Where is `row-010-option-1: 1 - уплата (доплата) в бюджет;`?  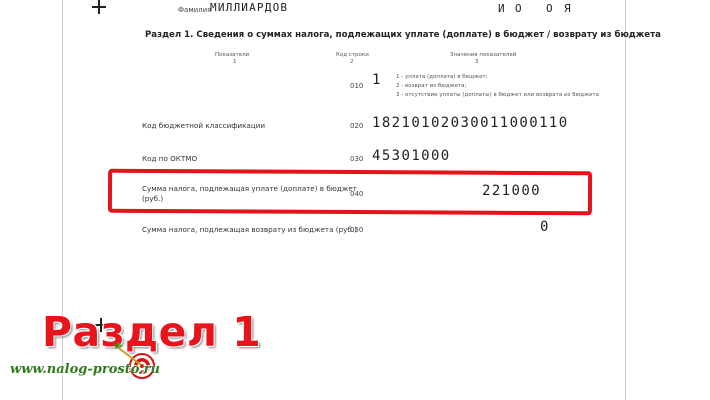 row-010-option-1: 1 - уплата (доплата) в бюджет; is located at coordinates (442, 77).